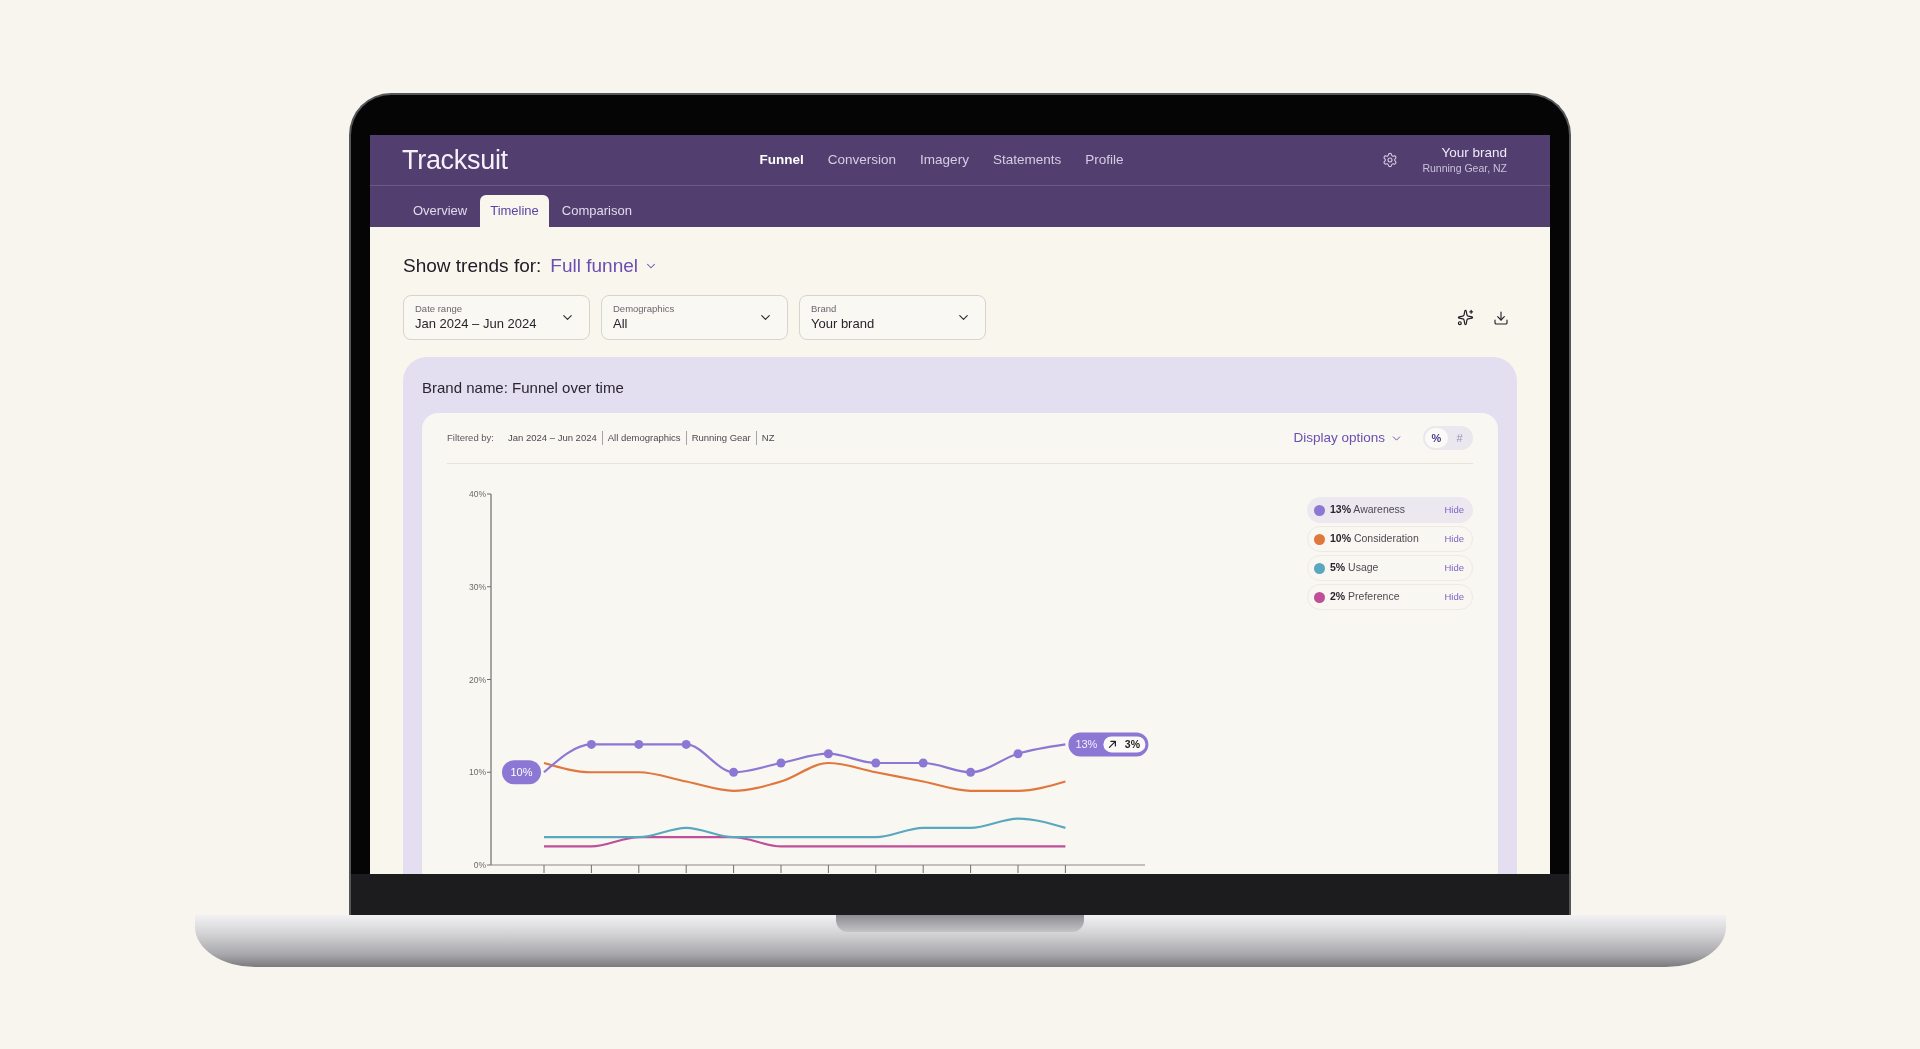 The image size is (1920, 1049). Describe the element at coordinates (1365, 597) in the screenshot. I see `legend-label: 2% Preference` at that location.